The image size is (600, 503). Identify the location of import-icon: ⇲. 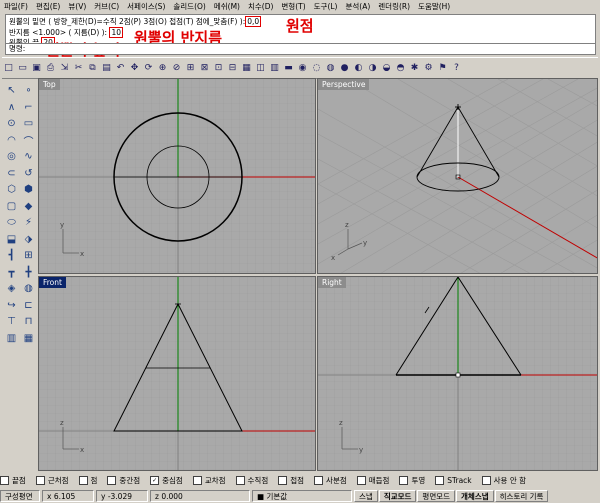
(64, 68).